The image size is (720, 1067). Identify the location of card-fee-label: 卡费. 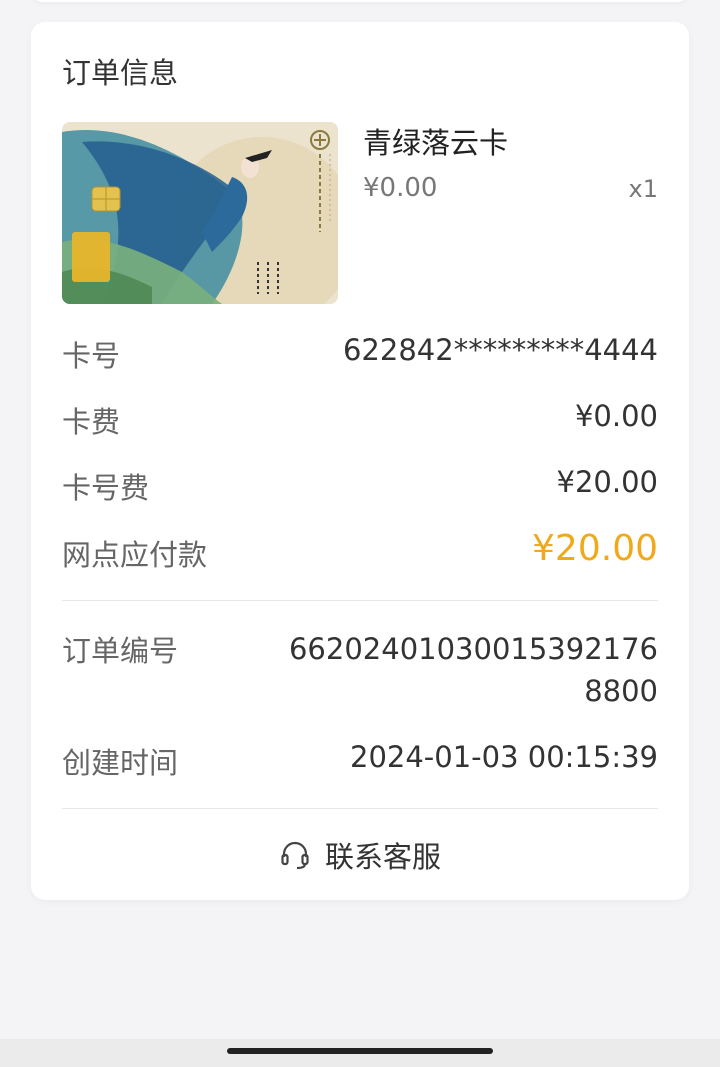
(91, 422).